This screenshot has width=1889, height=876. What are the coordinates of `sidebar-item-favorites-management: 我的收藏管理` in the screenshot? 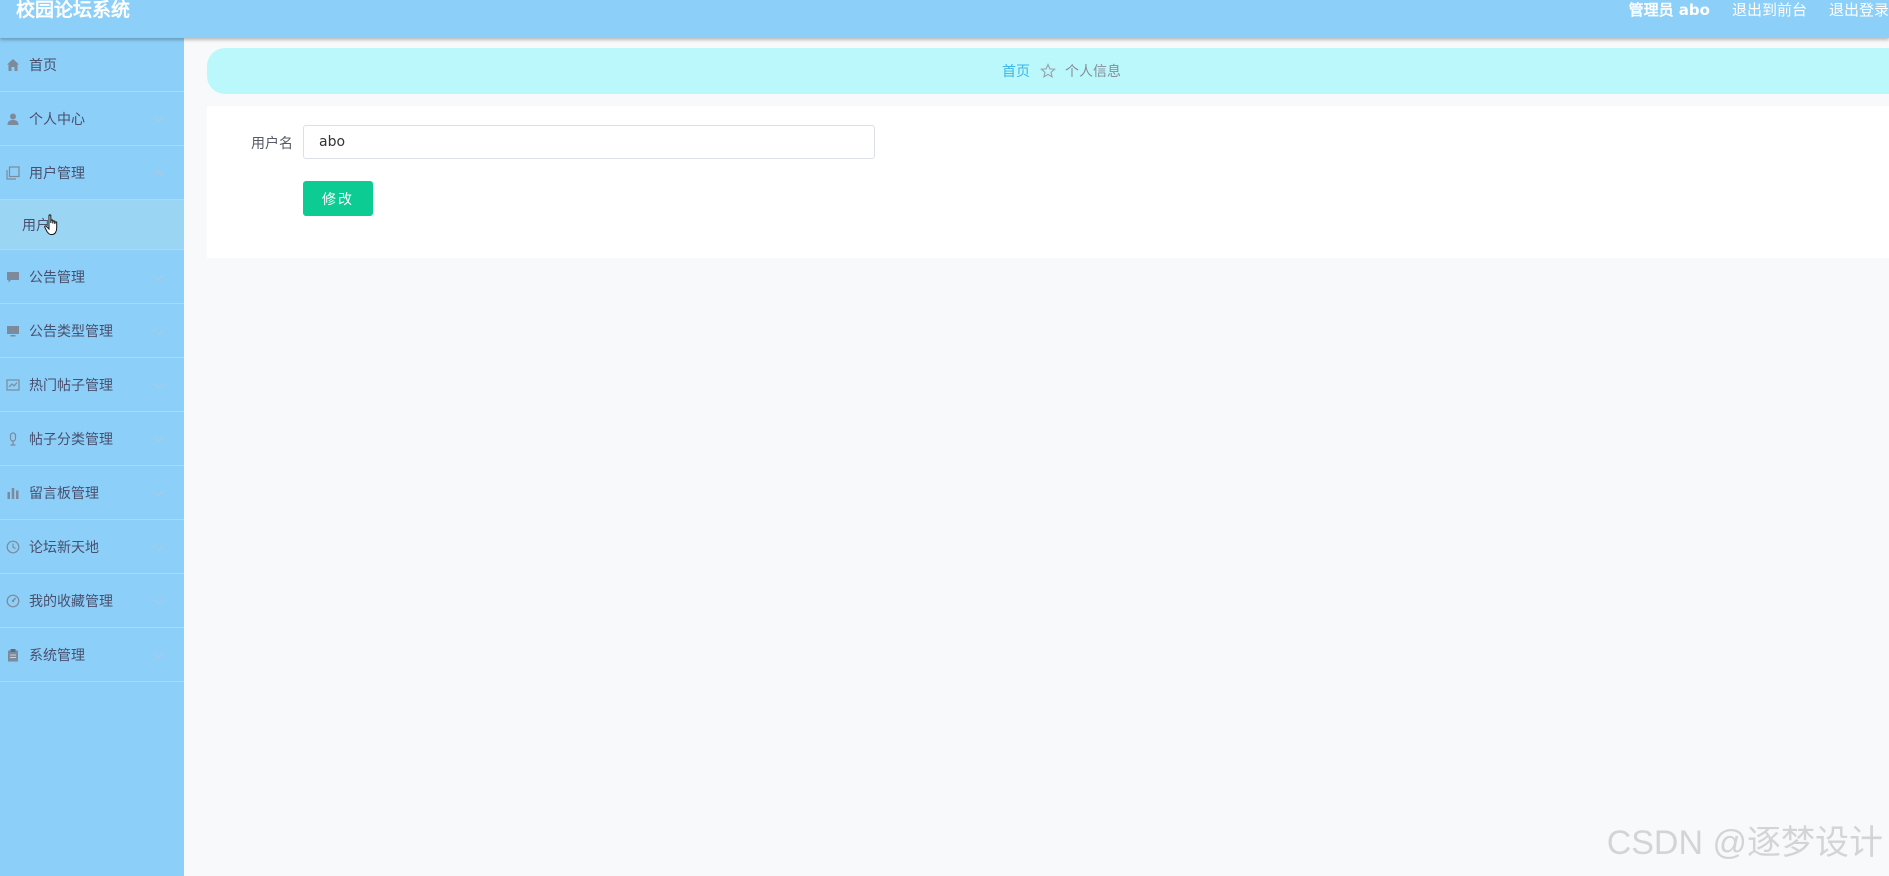 It's located at (92, 601).